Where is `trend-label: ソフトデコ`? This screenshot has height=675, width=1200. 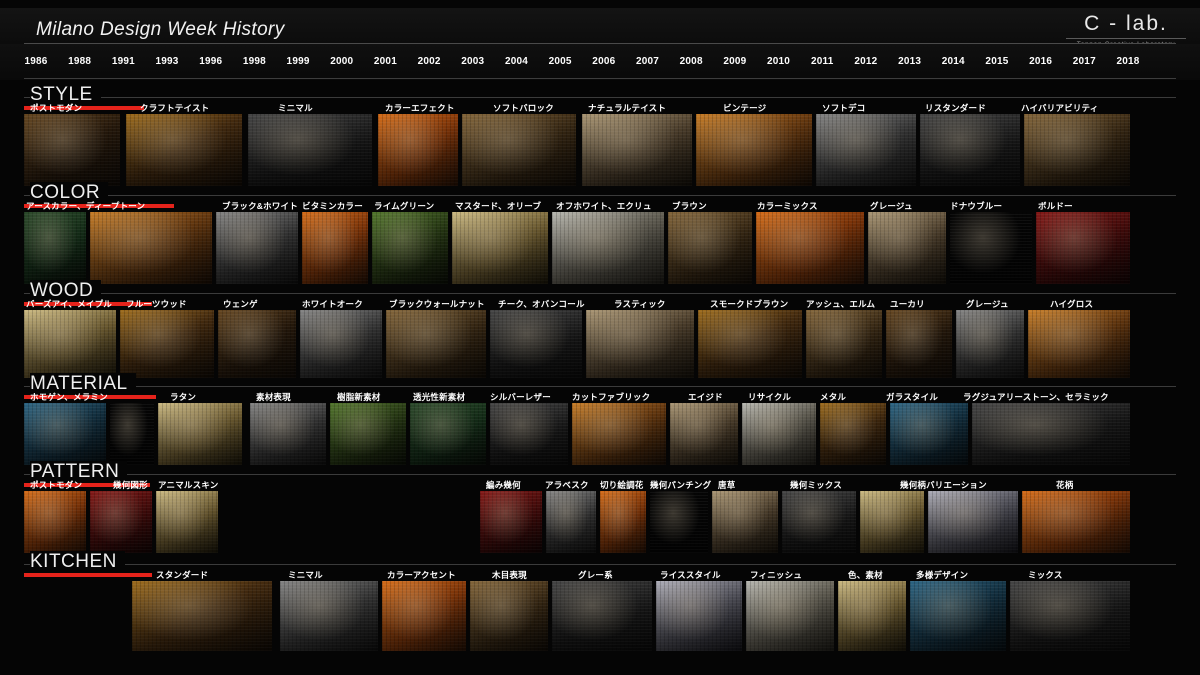 trend-label: ソフトデコ is located at coordinates (844, 108).